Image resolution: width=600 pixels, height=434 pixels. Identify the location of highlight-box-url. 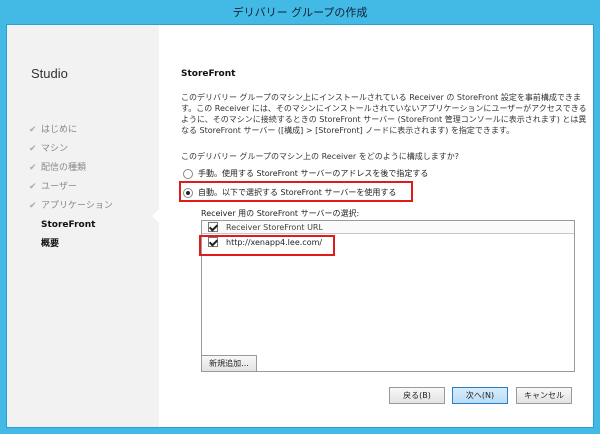
(267, 245).